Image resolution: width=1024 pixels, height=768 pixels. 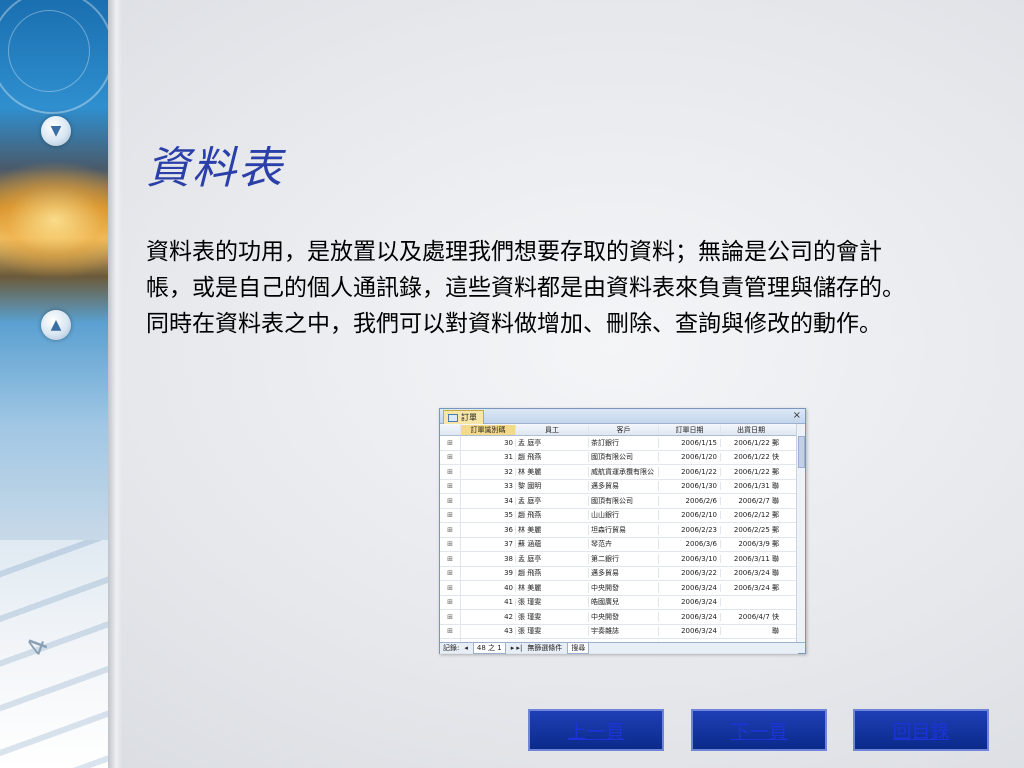 What do you see at coordinates (758, 544) in the screenshot?
I see `ship-date-cell: 2006/3/9 郵` at bounding box center [758, 544].